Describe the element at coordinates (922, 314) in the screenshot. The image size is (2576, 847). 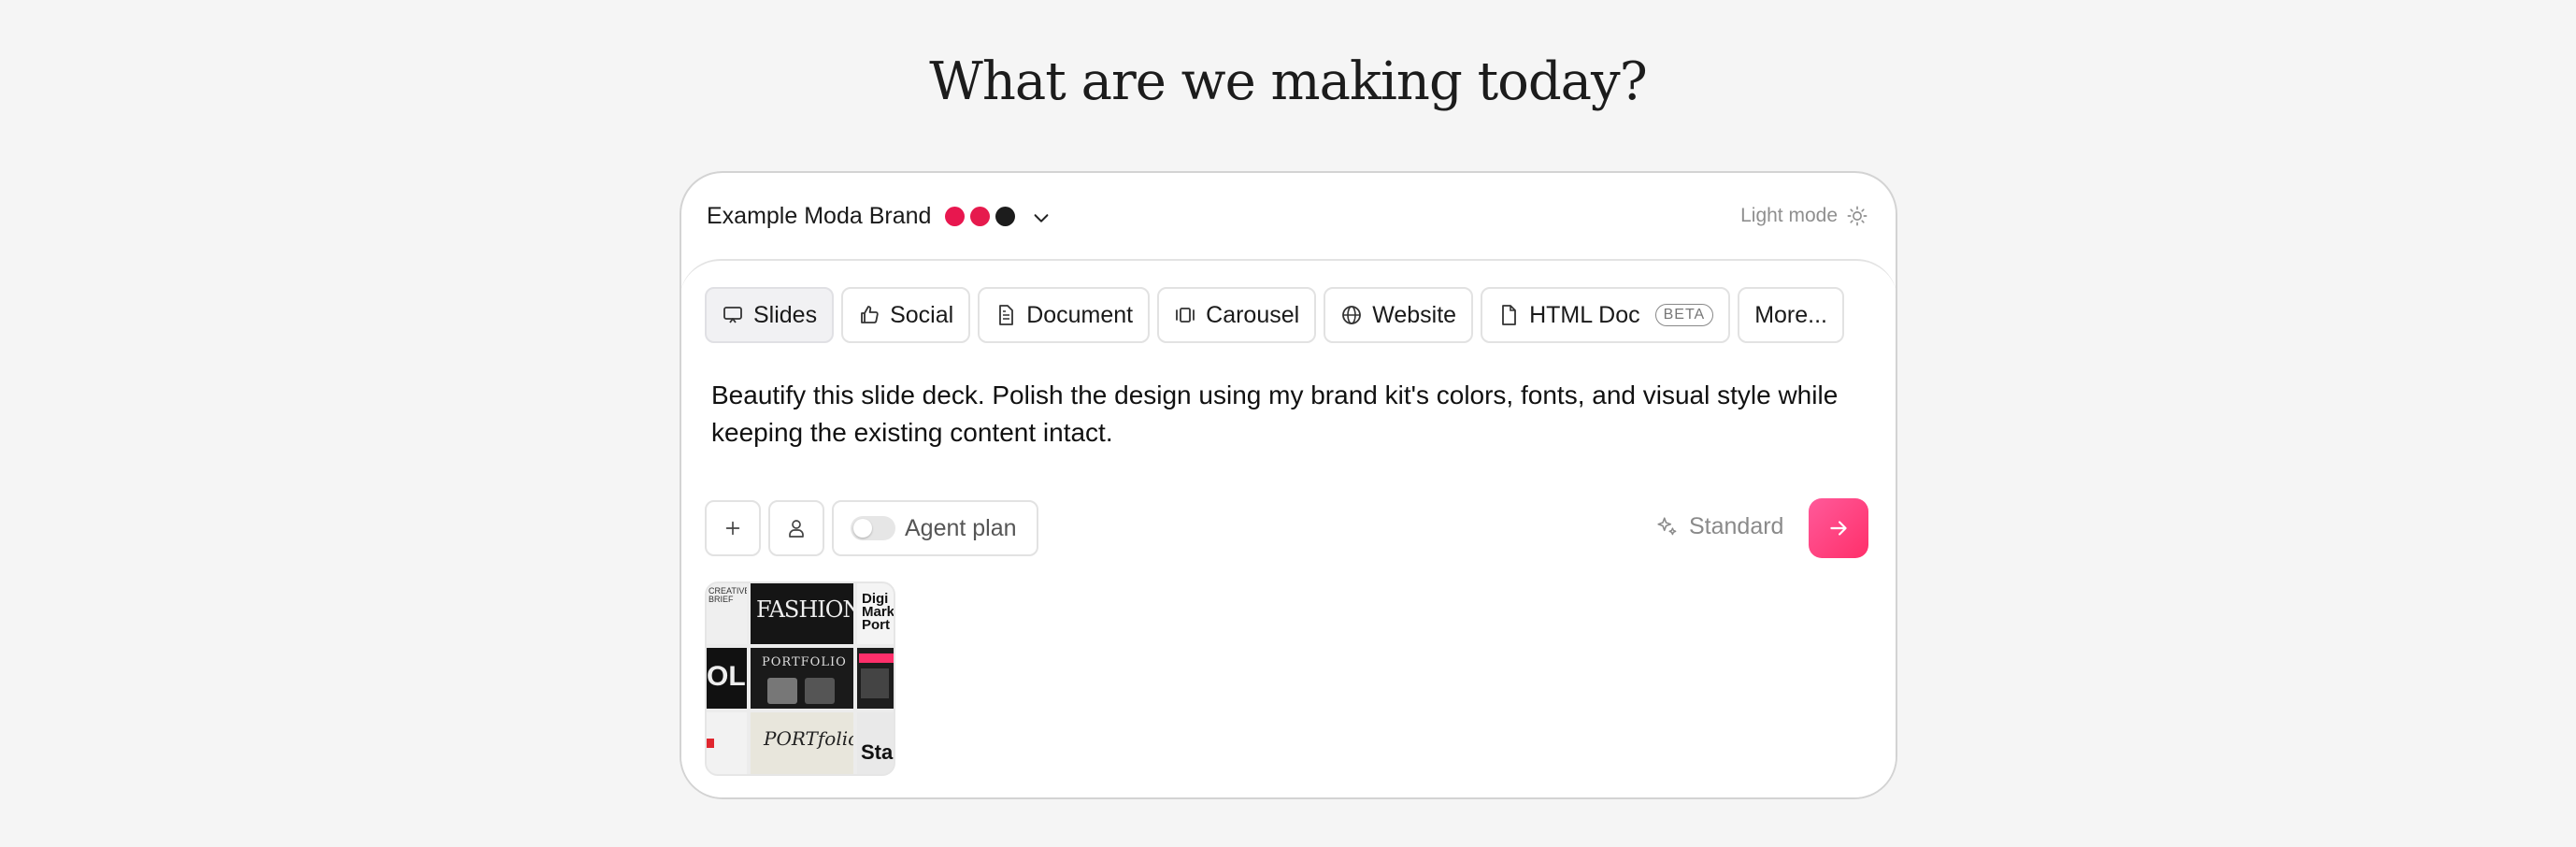
I see `tab-label: Social` at that location.